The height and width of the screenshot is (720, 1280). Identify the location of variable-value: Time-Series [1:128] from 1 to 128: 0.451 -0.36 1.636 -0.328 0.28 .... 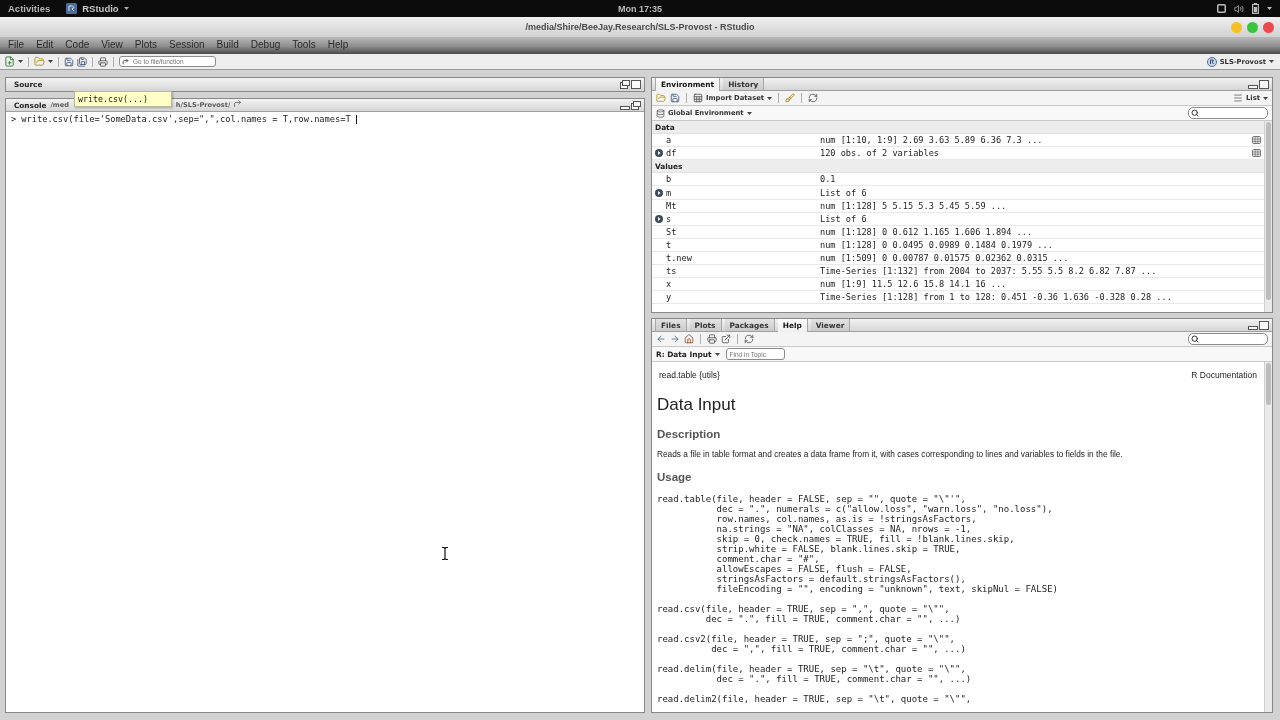
(996, 297).